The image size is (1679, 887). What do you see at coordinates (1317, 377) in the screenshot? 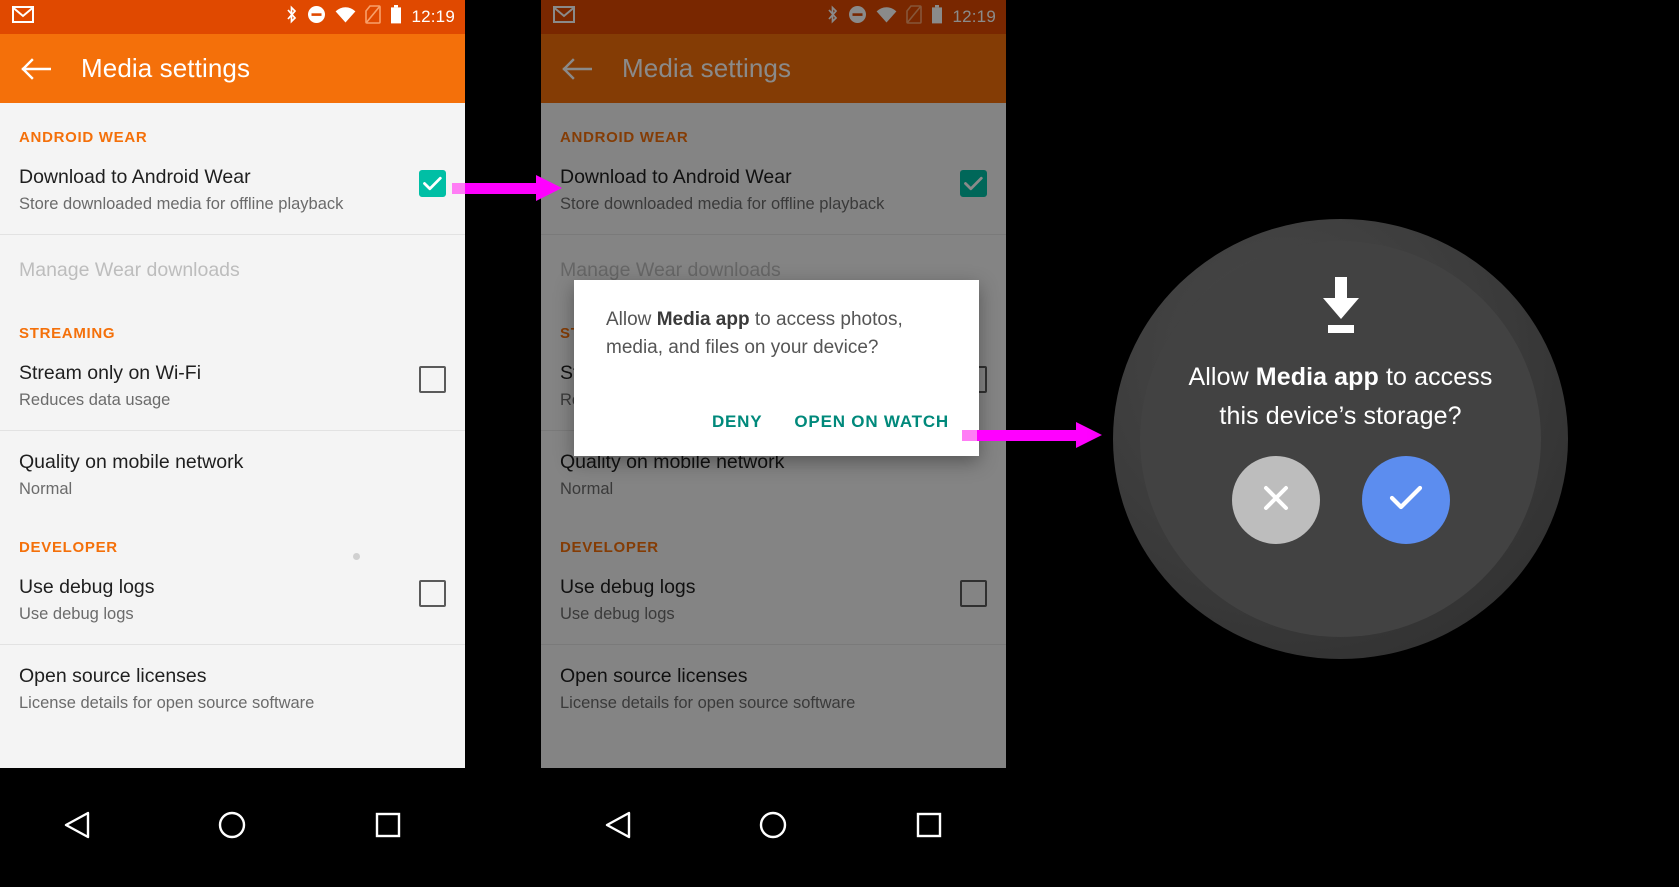
I see `watch-msg-app-name: Media app` at bounding box center [1317, 377].